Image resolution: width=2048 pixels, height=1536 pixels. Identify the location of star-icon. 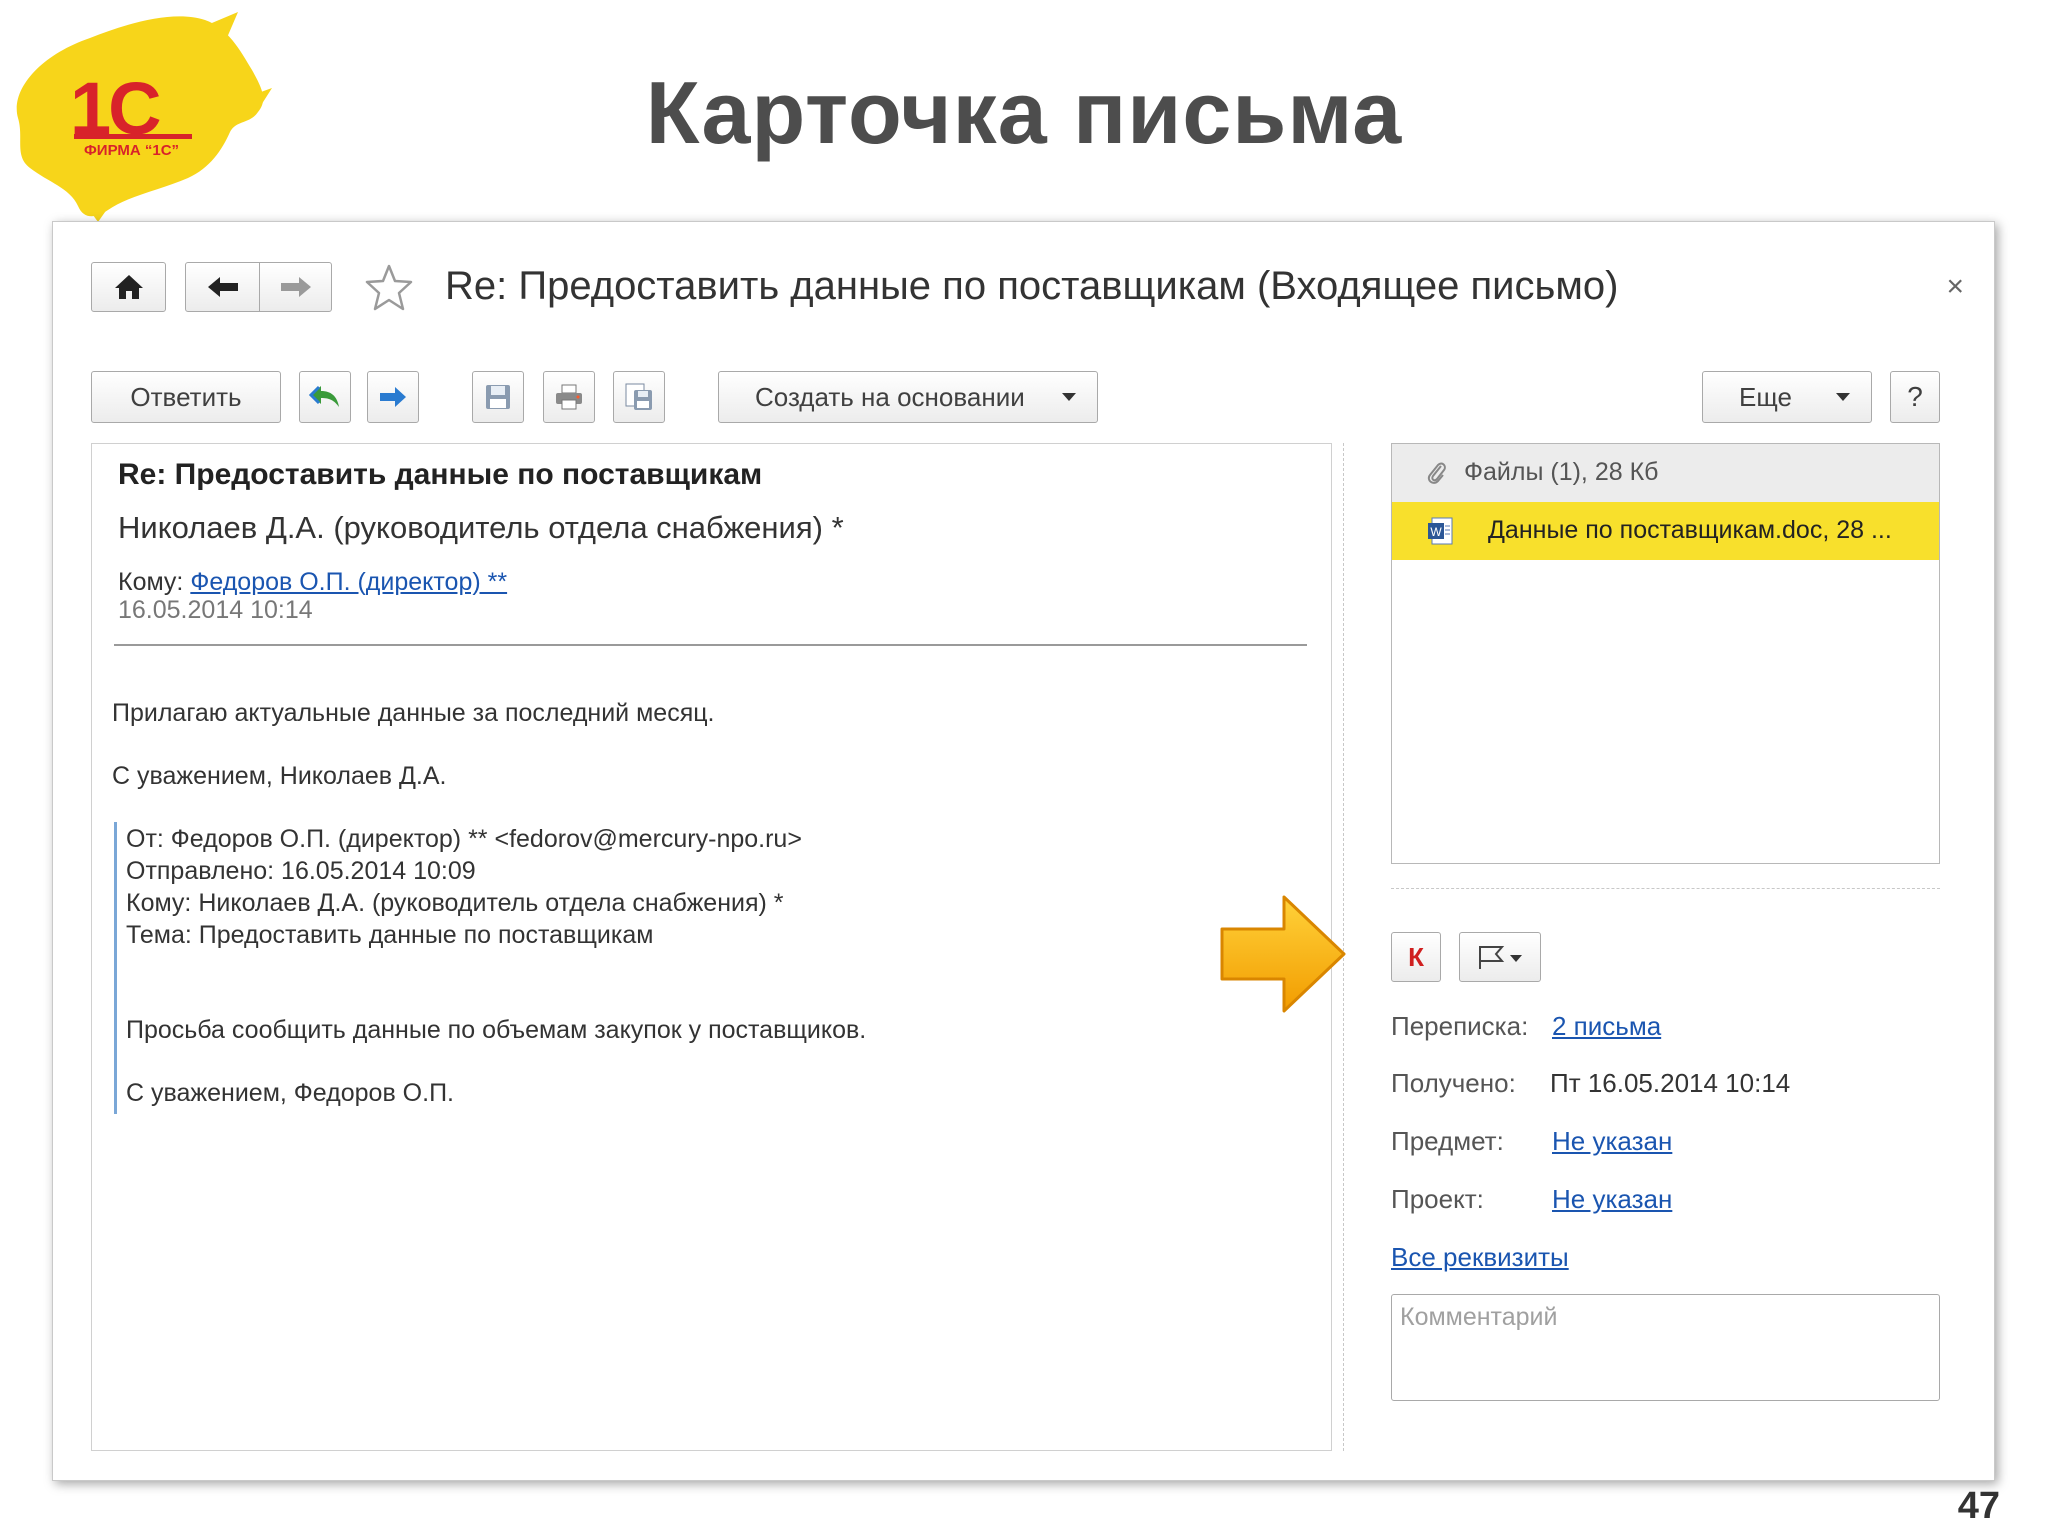
(389, 288).